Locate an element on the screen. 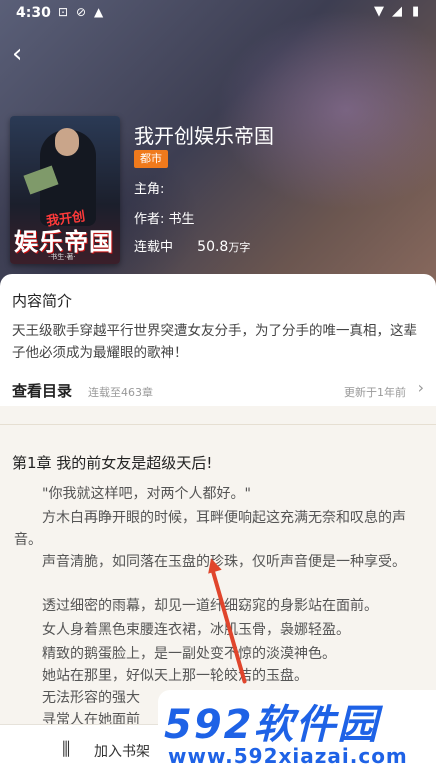 The height and width of the screenshot is (776, 436). toc-updated: 更新于1年前 is located at coordinates (375, 392).